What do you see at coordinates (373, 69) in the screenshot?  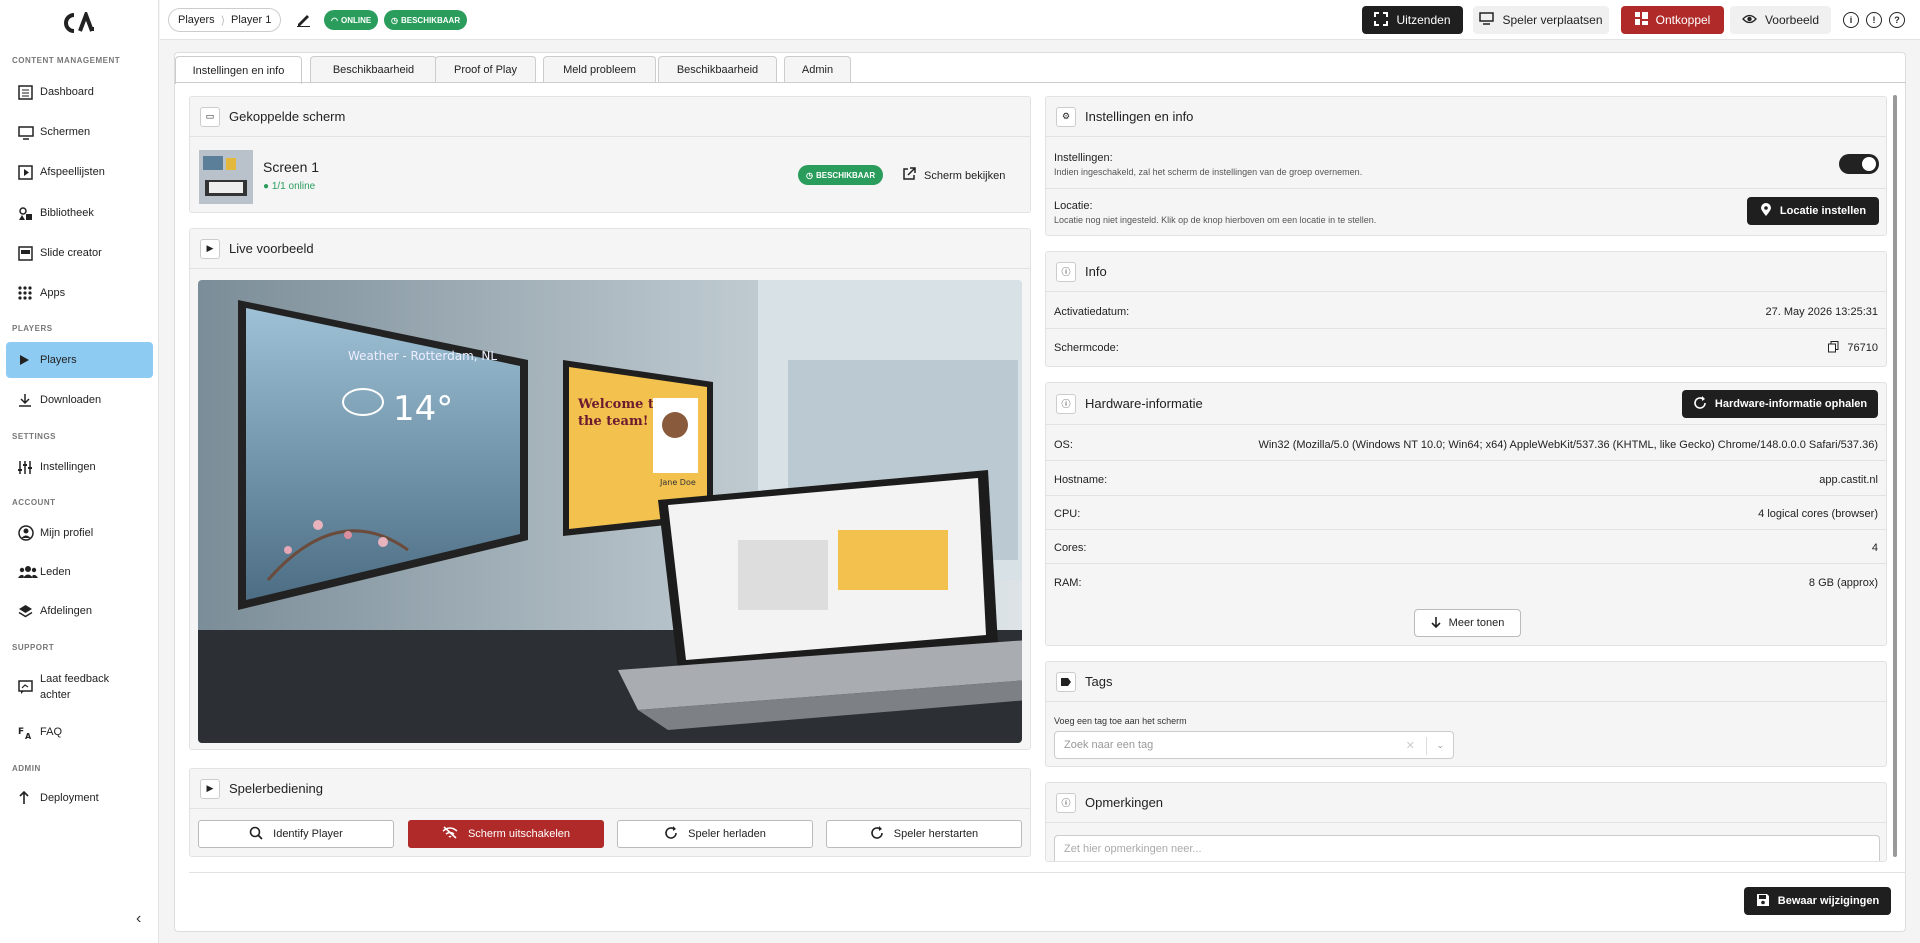 I see `tab-availability: Beschikbaarheid` at bounding box center [373, 69].